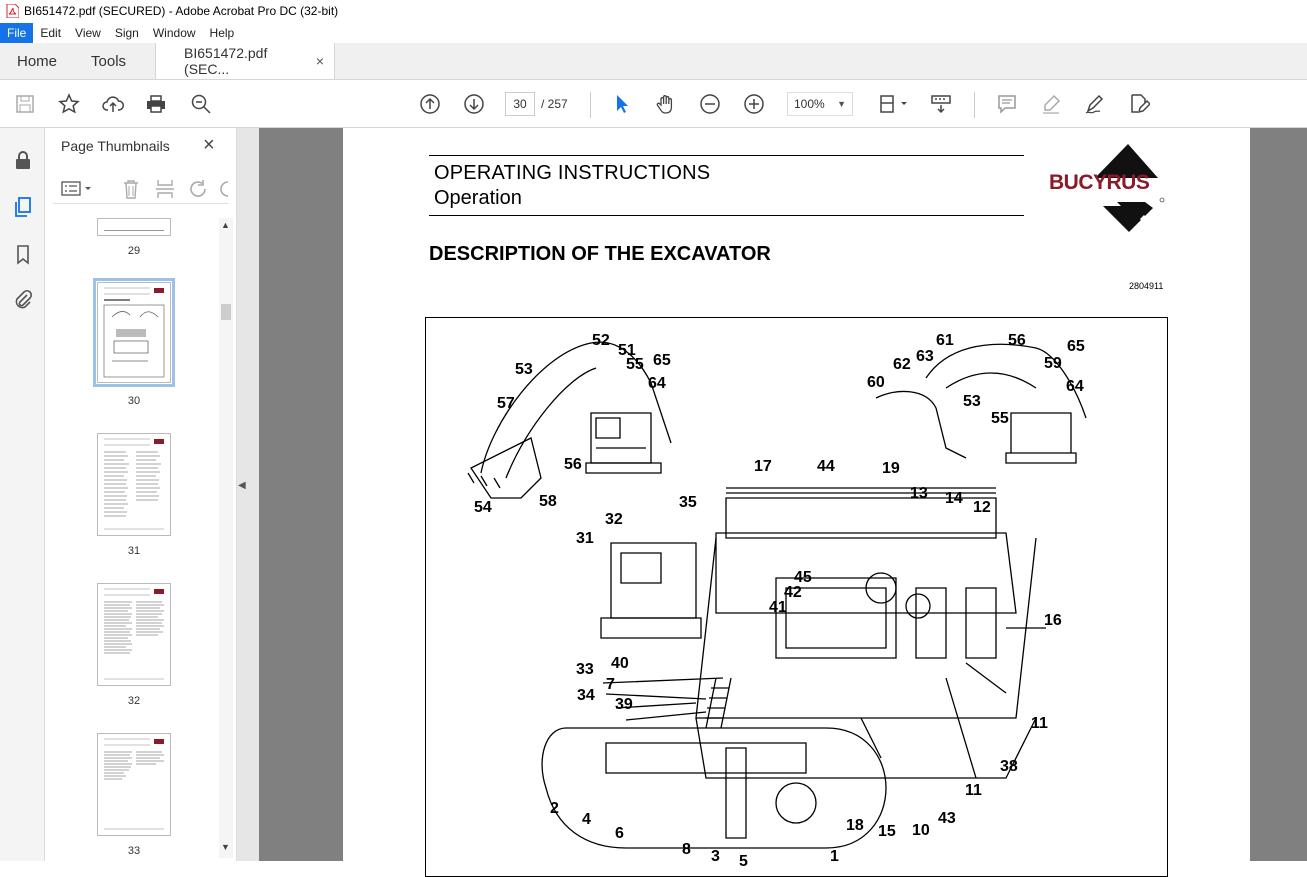  What do you see at coordinates (134, 701) in the screenshot?
I see `thumbnail-label: 32` at bounding box center [134, 701].